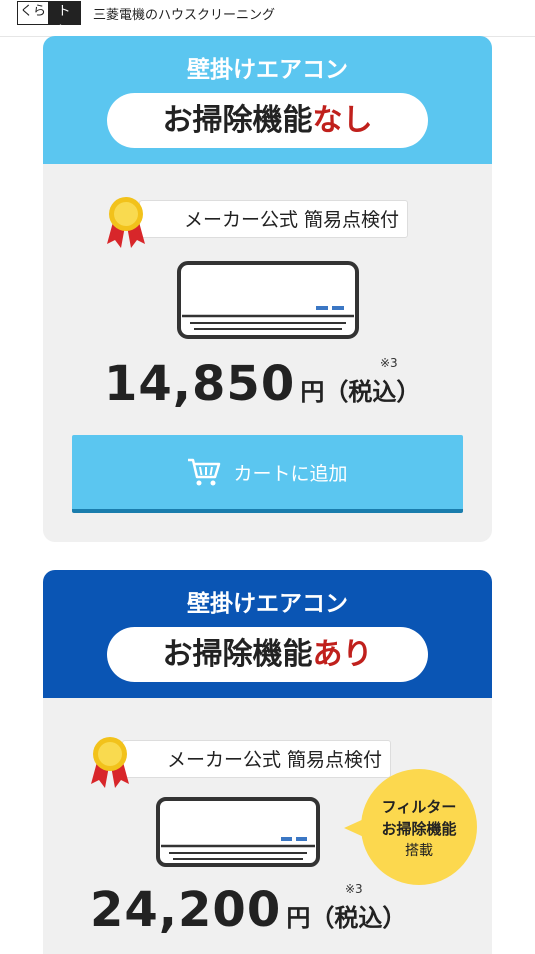 This screenshot has height=954, width=535. Describe the element at coordinates (200, 384) in the screenshot. I see `price-number: 14,850` at that location.